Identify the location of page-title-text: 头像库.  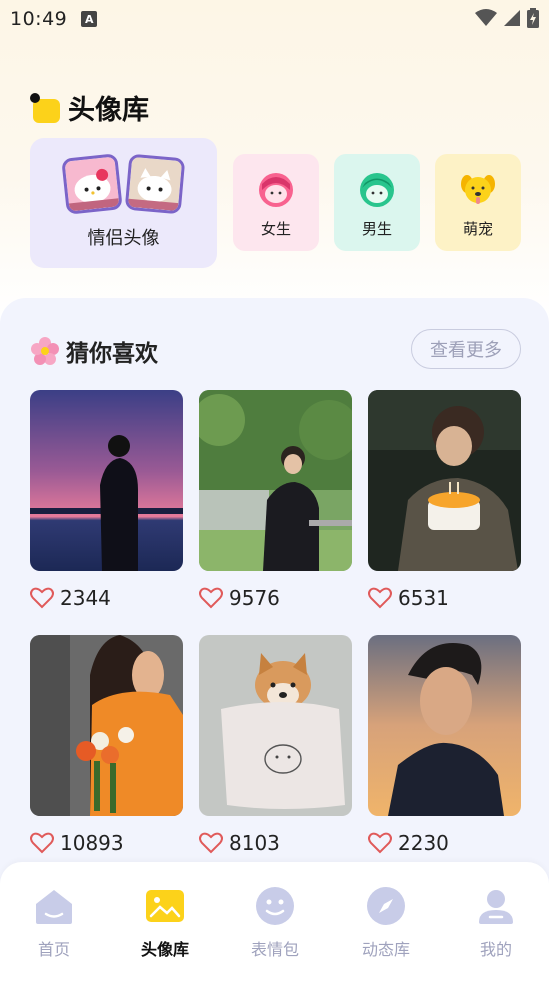
(108, 110).